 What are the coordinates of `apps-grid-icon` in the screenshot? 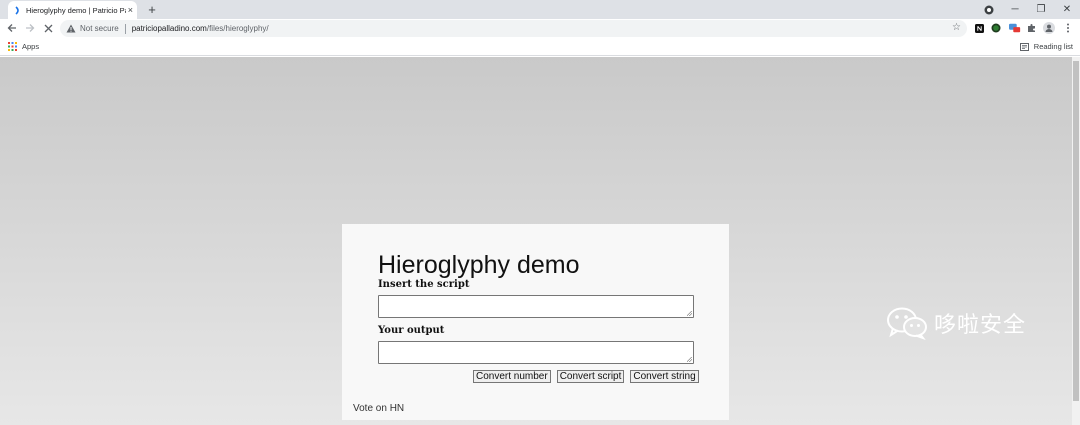 It's located at (12, 46).